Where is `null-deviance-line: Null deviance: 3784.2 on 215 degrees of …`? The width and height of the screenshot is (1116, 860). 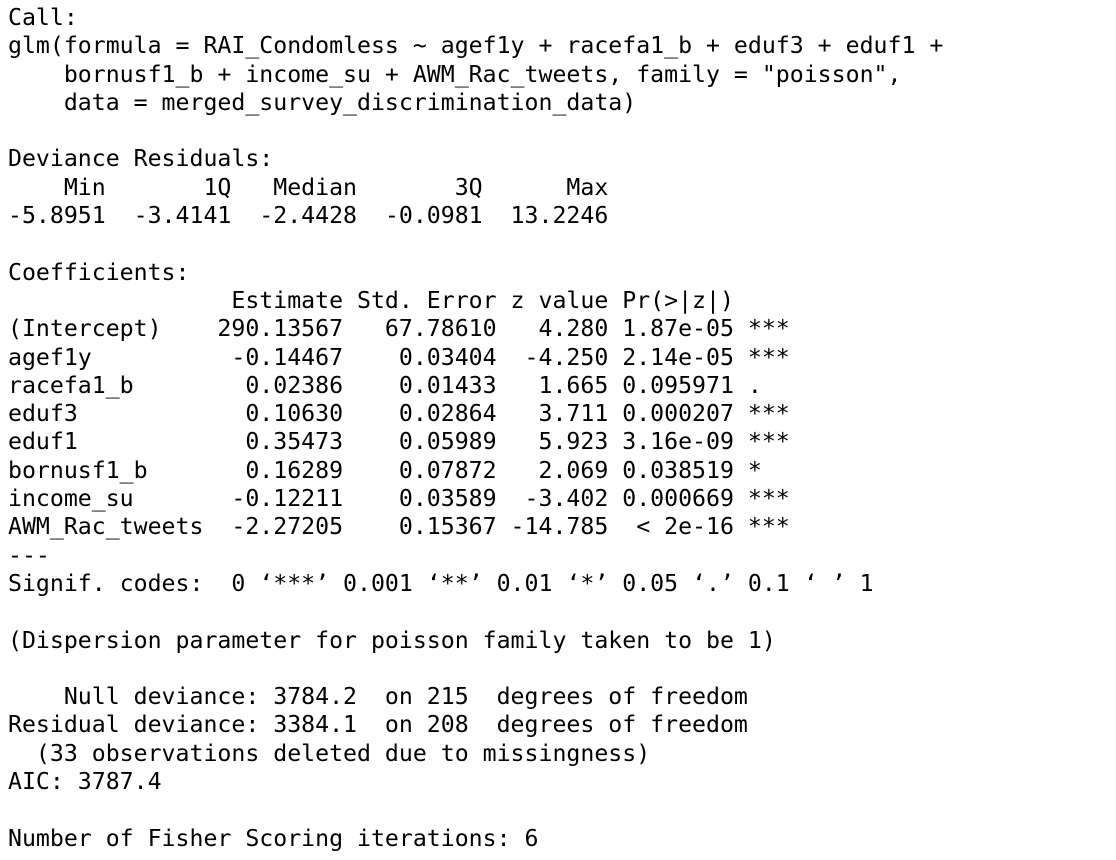 null-deviance-line: Null deviance: 3784.2 on 215 degrees of … is located at coordinates (378, 697).